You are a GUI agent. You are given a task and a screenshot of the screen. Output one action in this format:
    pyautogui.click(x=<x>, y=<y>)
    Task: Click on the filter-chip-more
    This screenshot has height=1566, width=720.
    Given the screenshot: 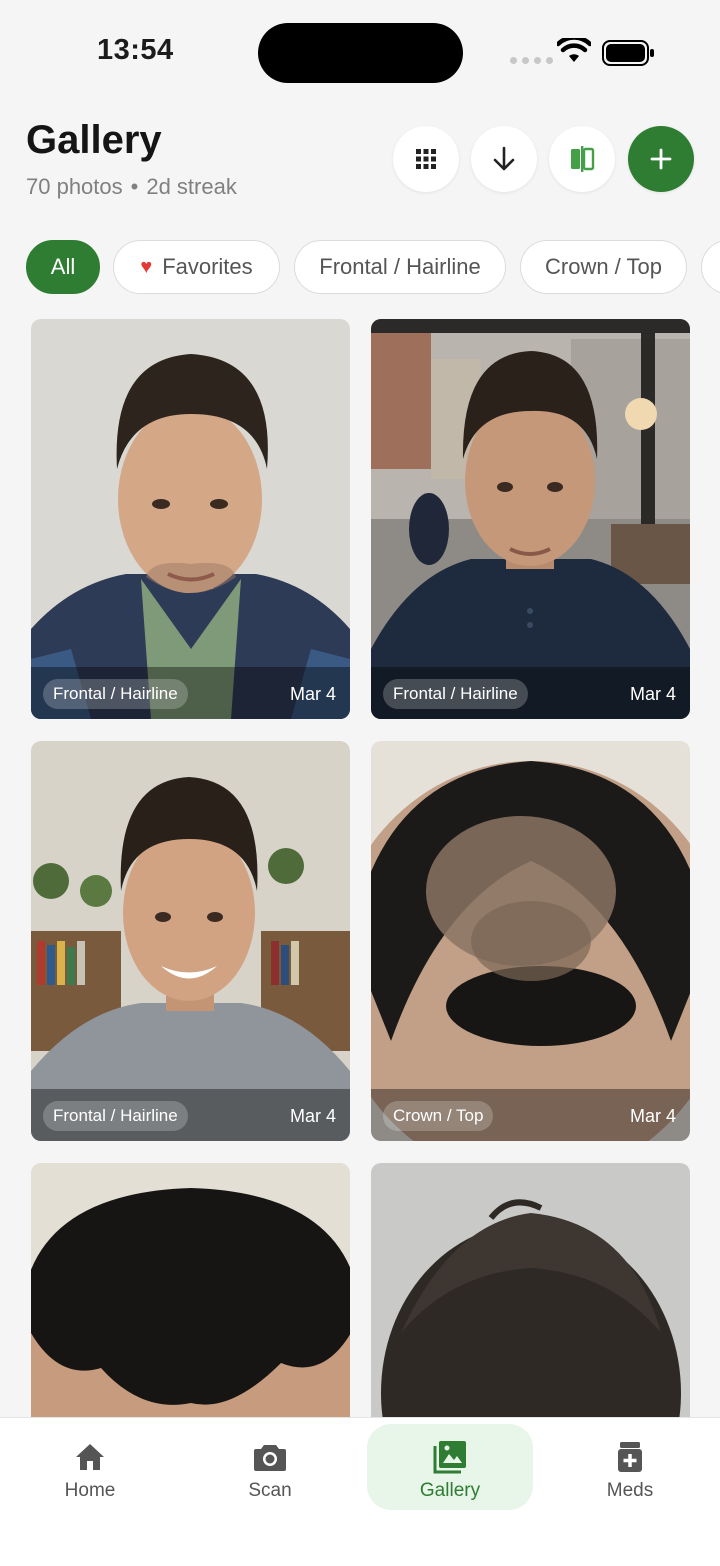 What is the action you would take?
    pyautogui.click(x=710, y=267)
    